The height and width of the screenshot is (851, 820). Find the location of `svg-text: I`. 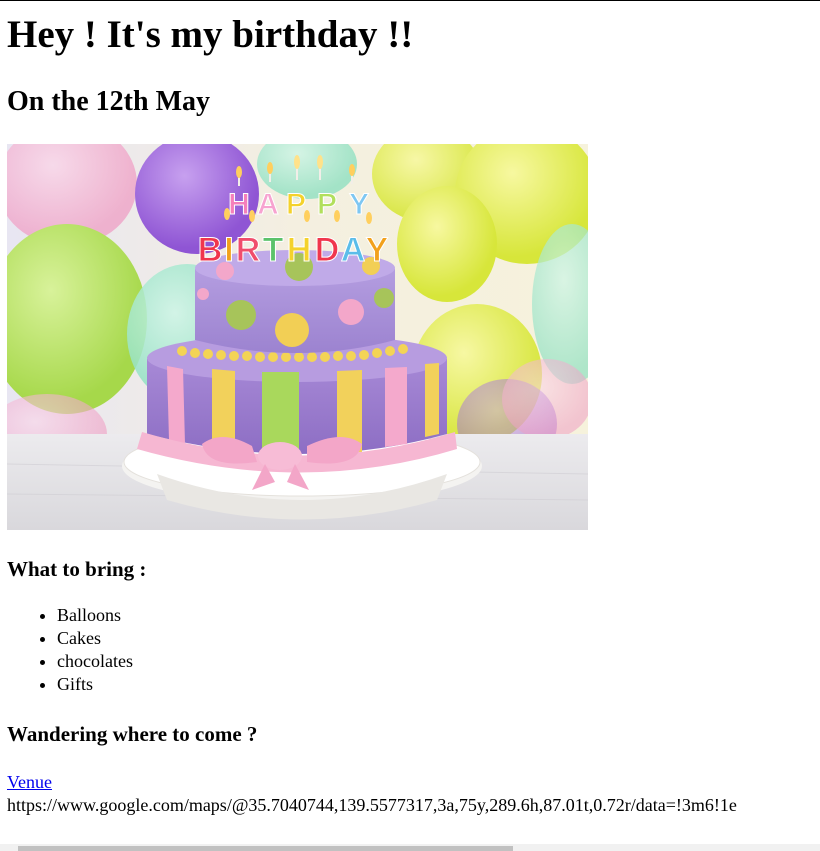

svg-text: I is located at coordinates (228, 250).